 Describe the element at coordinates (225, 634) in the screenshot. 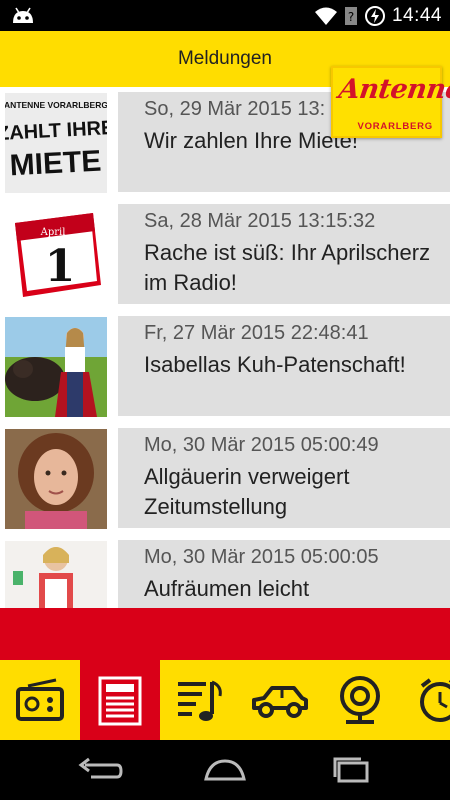

I see `player-bar` at that location.